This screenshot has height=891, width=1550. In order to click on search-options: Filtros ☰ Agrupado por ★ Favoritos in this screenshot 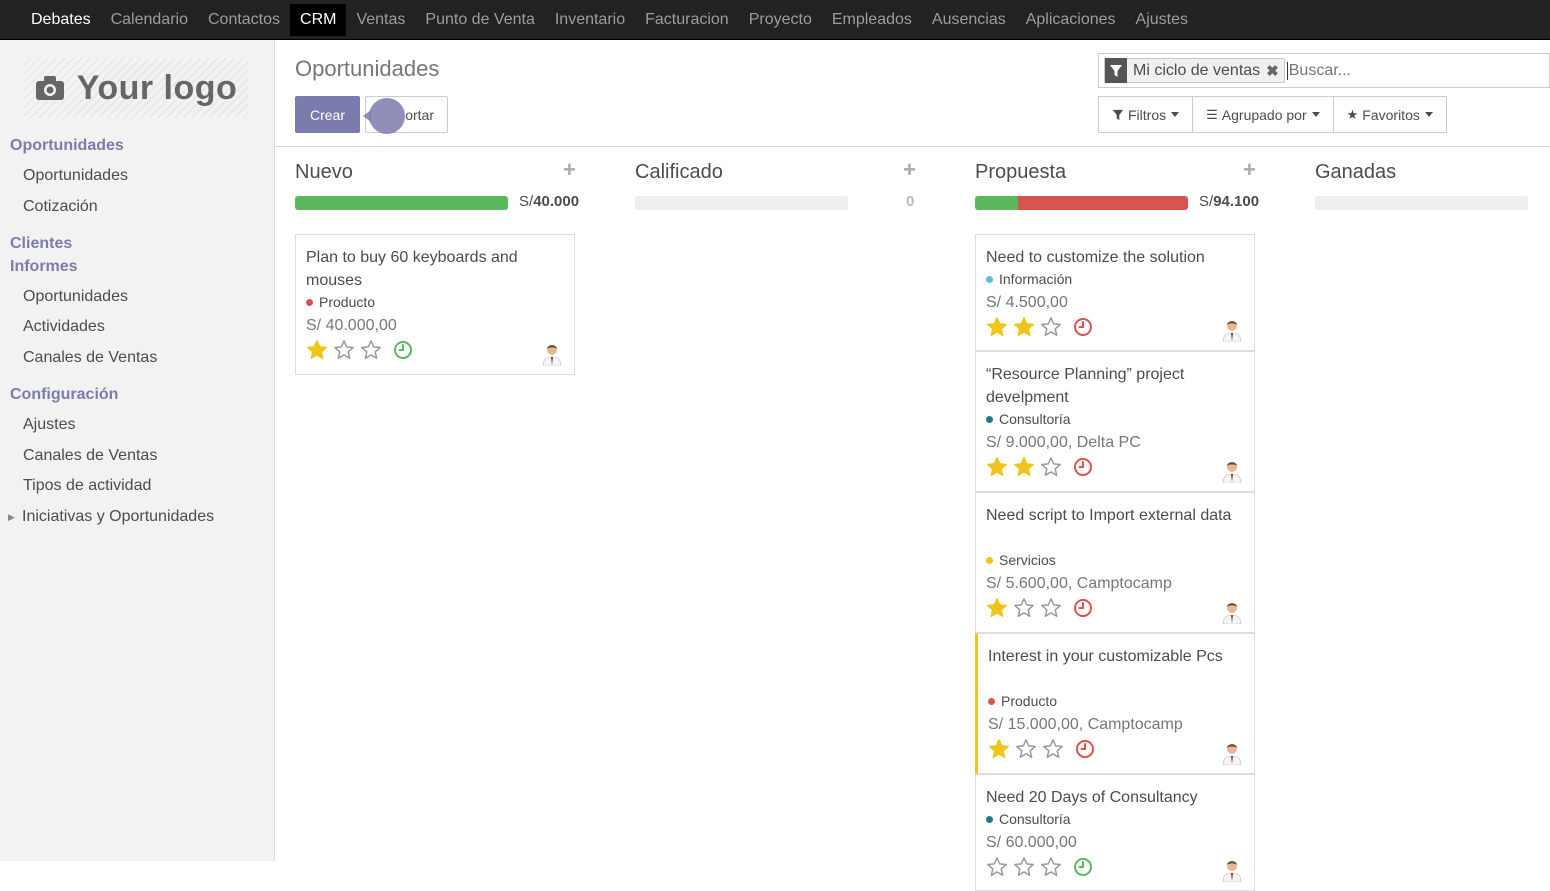, I will do `click(1272, 114)`.